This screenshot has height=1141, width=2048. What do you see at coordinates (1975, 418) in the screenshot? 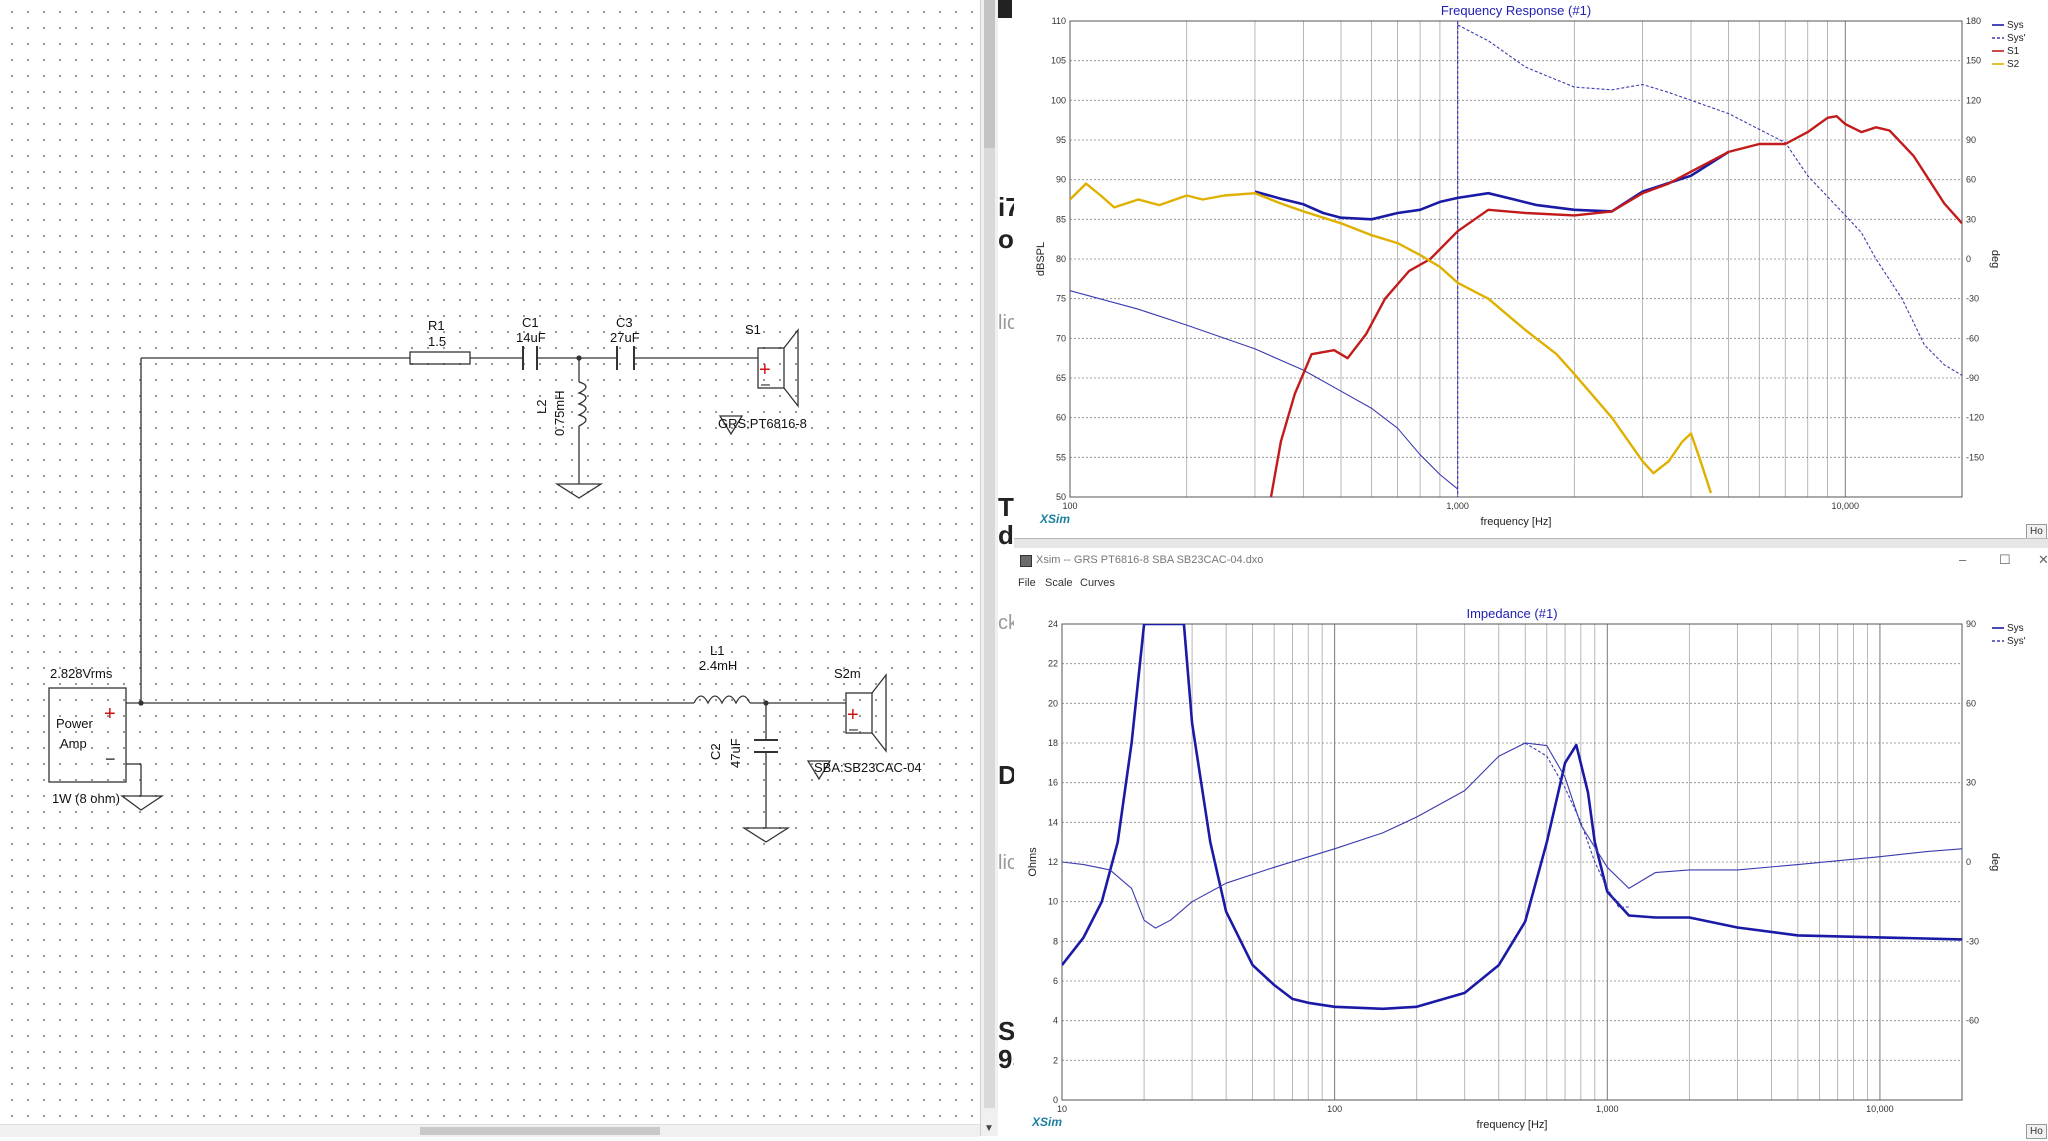
I see `y2-tick-label: -120` at bounding box center [1975, 418].